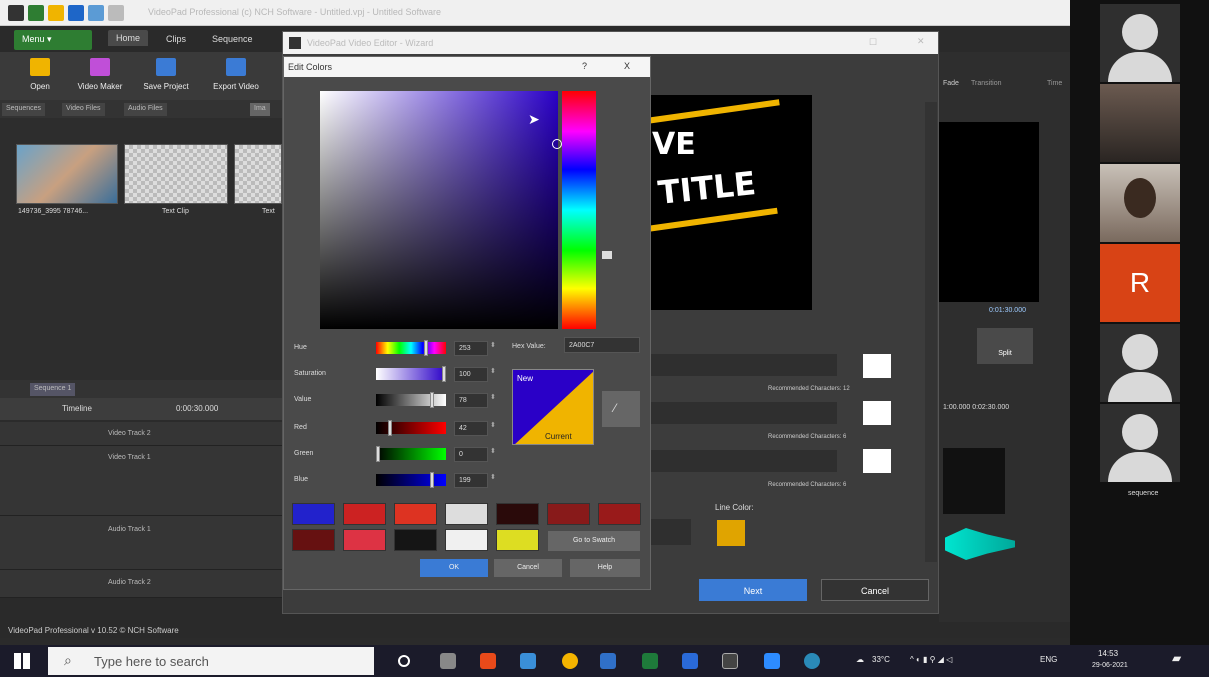  I want to click on video-track-2: Video Track 2, so click(141, 434).